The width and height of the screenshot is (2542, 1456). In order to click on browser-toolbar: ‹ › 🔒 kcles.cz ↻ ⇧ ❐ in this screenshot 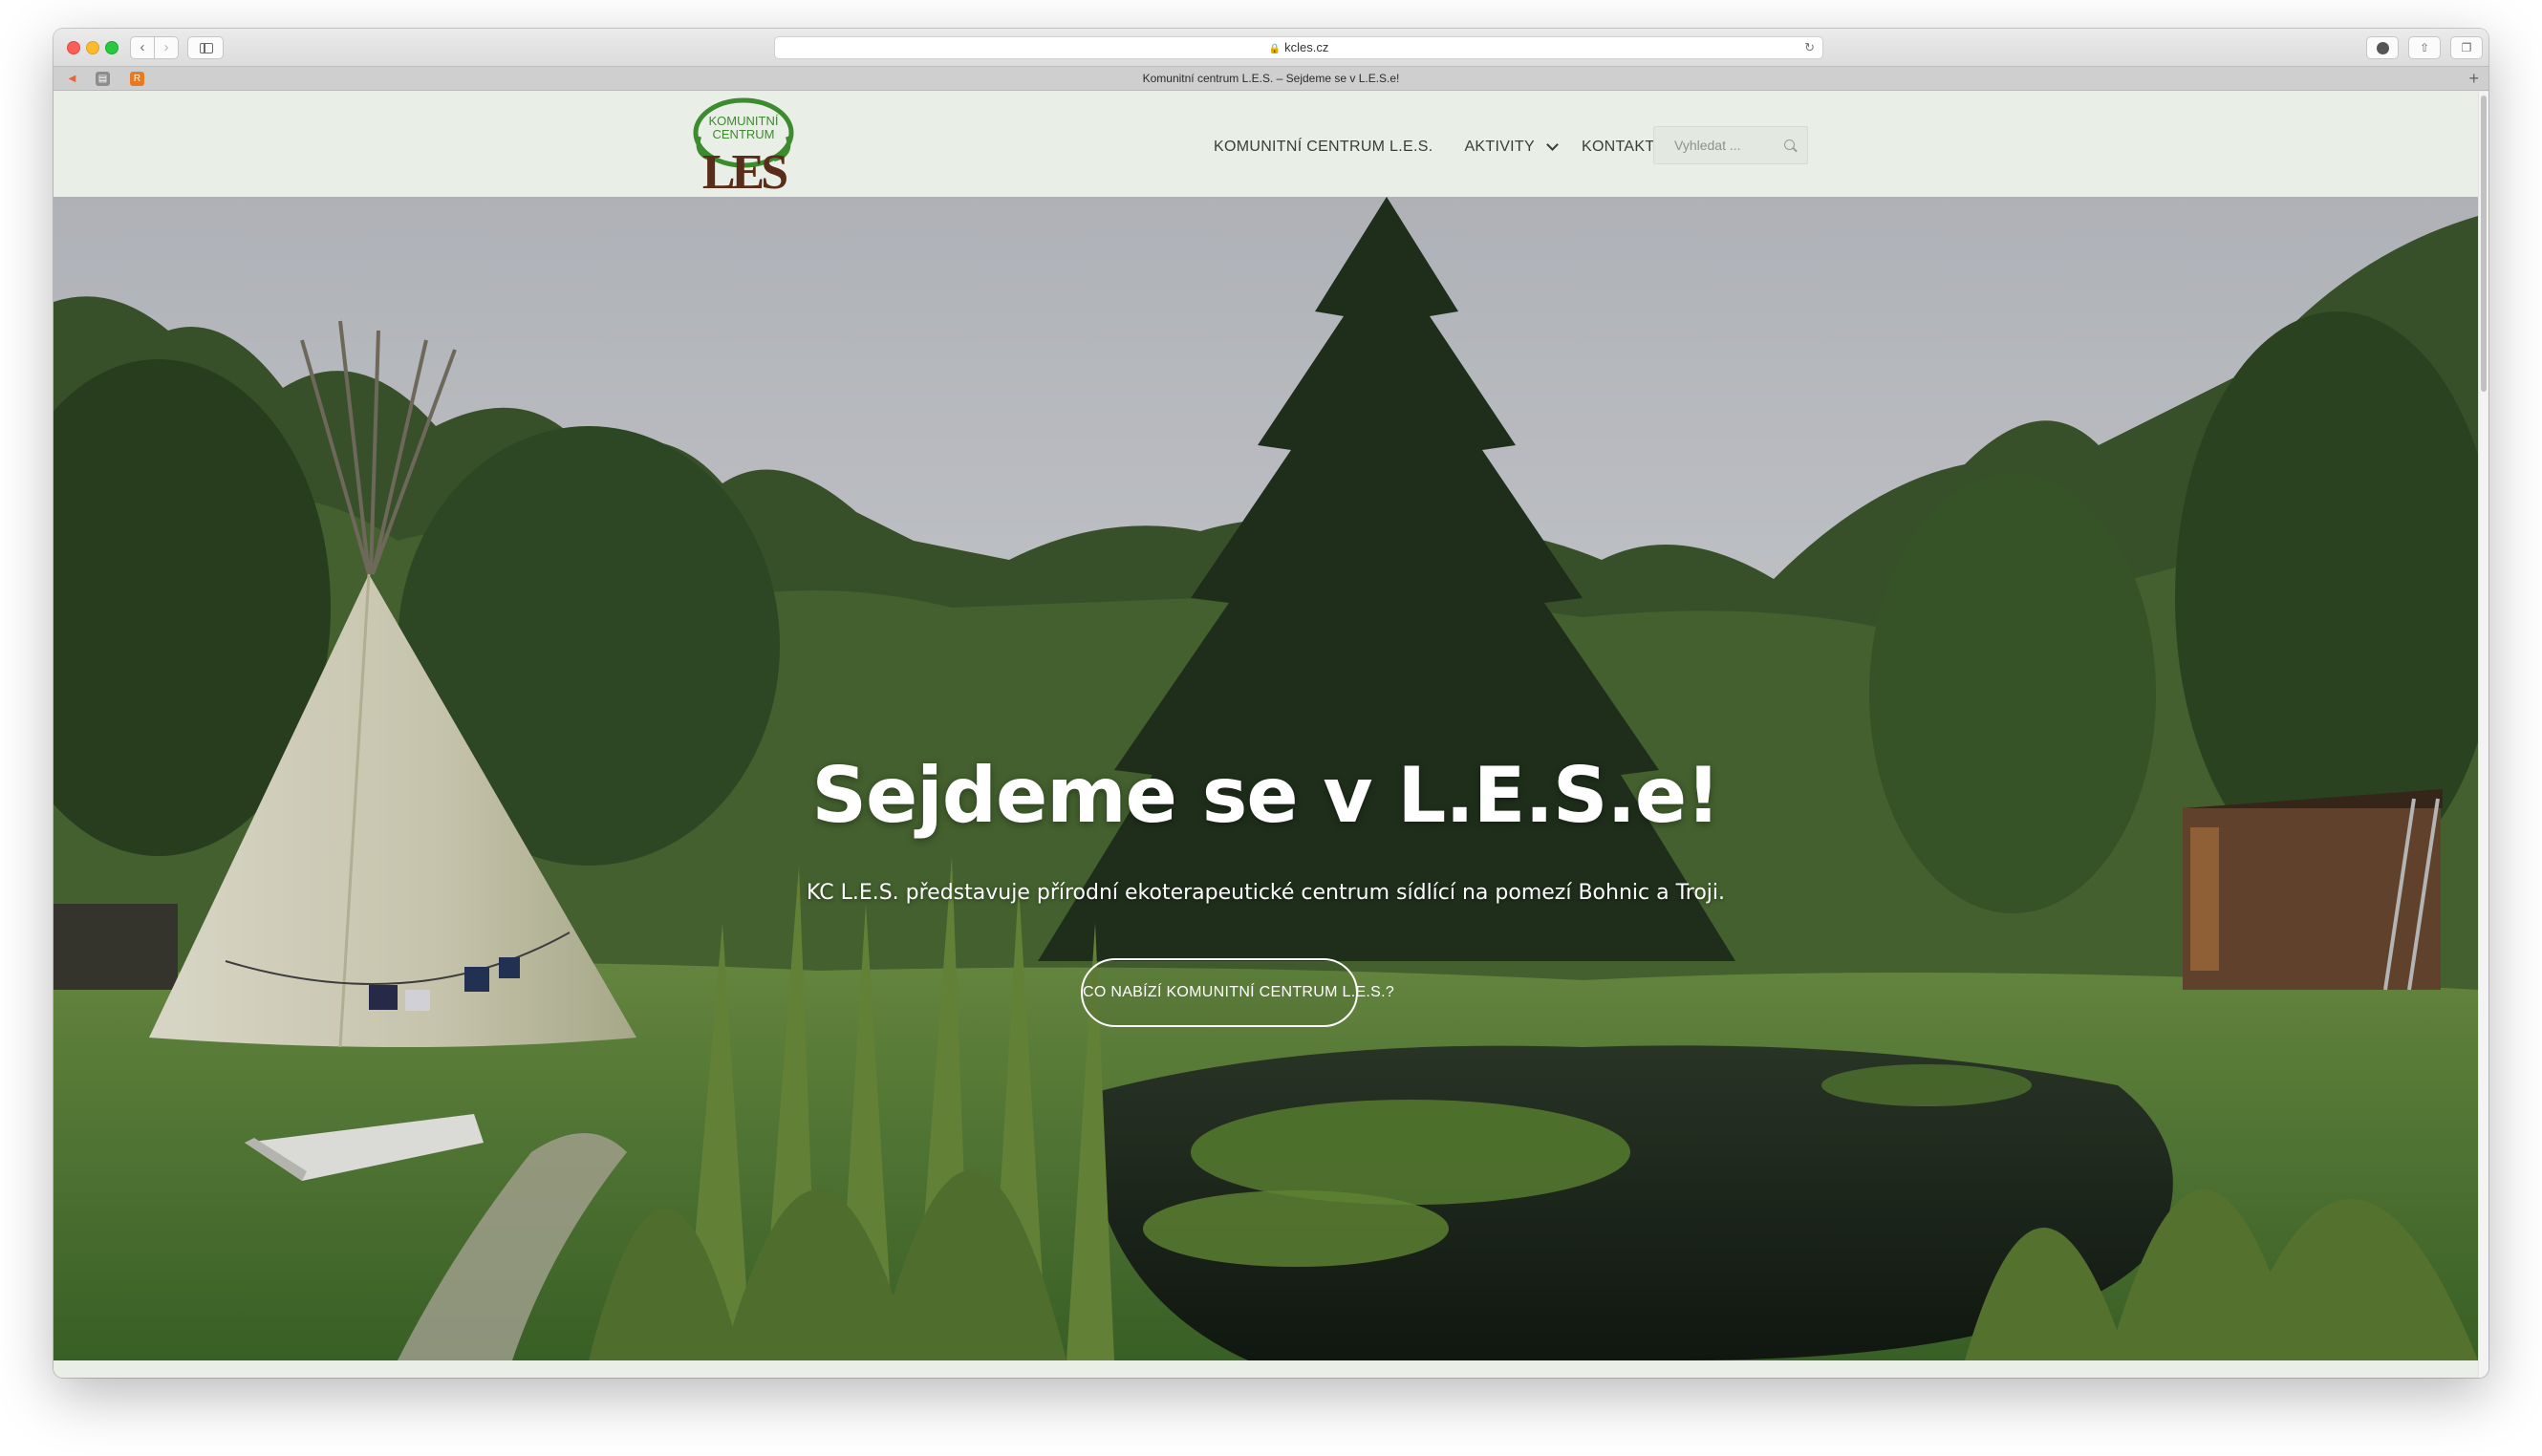, I will do `click(1271, 48)`.